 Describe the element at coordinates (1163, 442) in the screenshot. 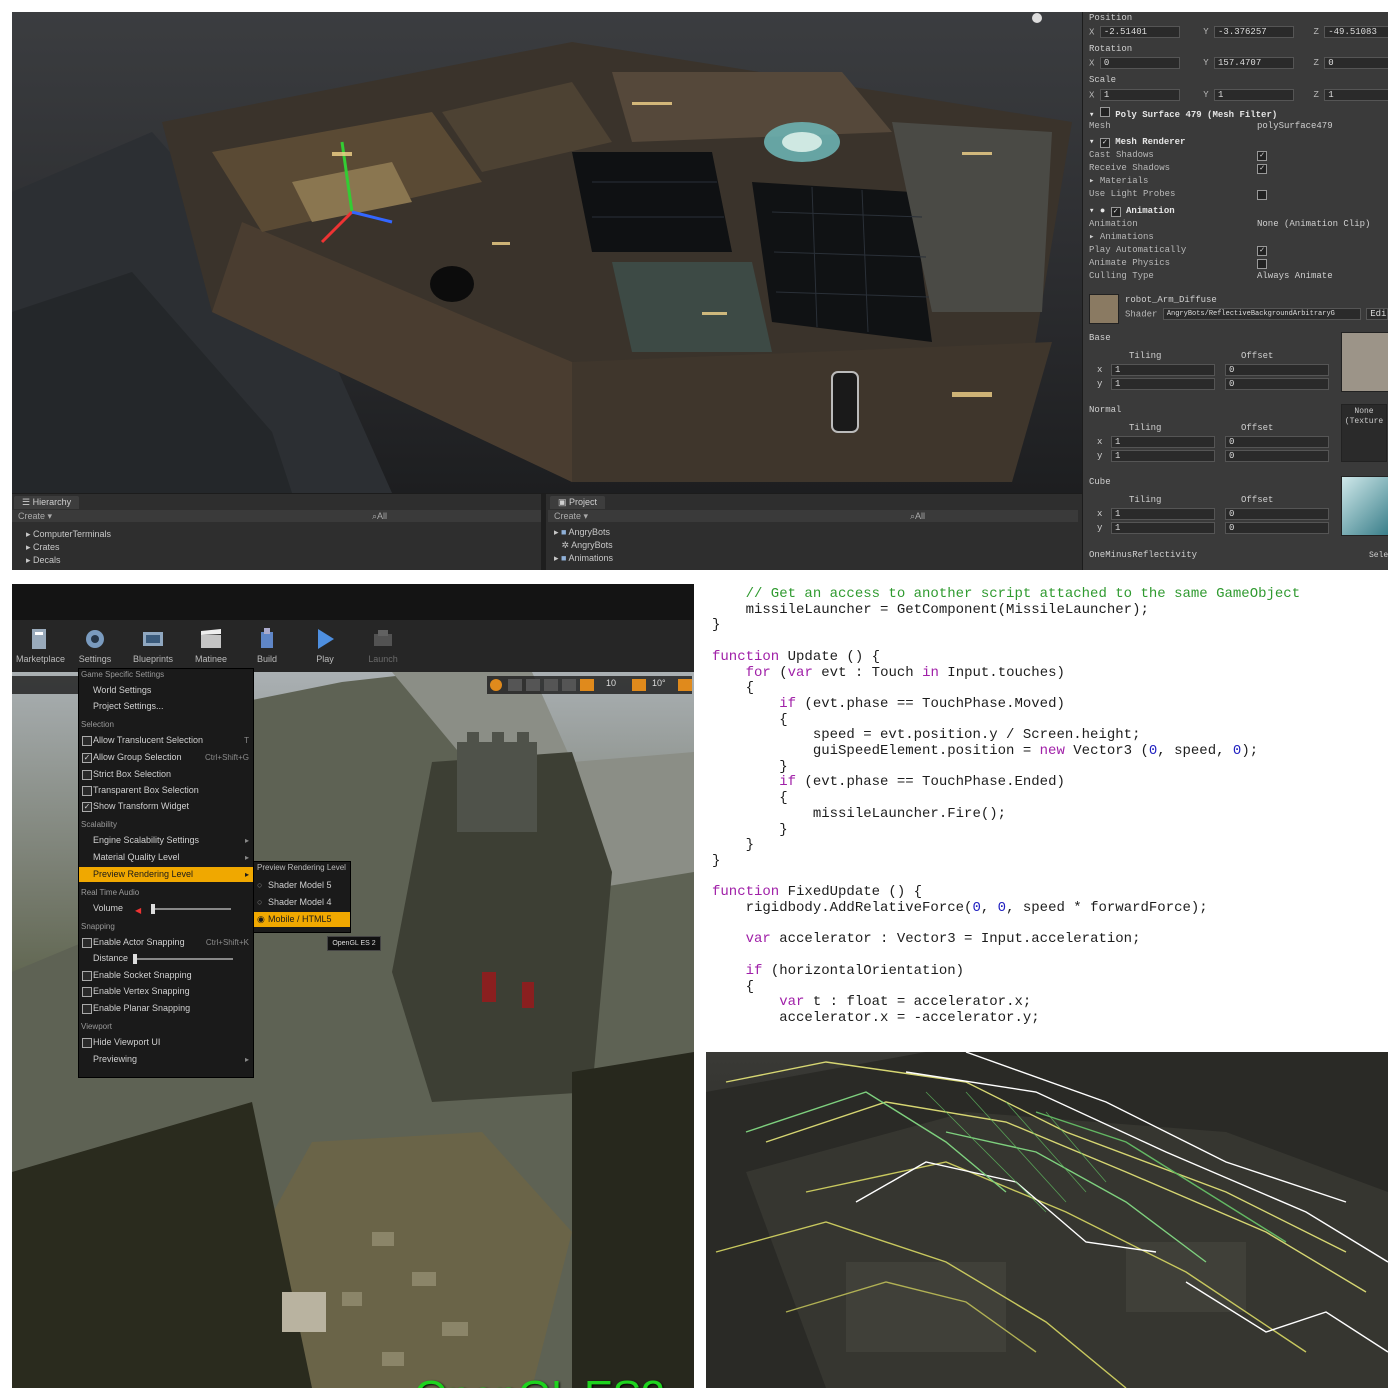

I see `normal-tiling-x-field: 1` at that location.